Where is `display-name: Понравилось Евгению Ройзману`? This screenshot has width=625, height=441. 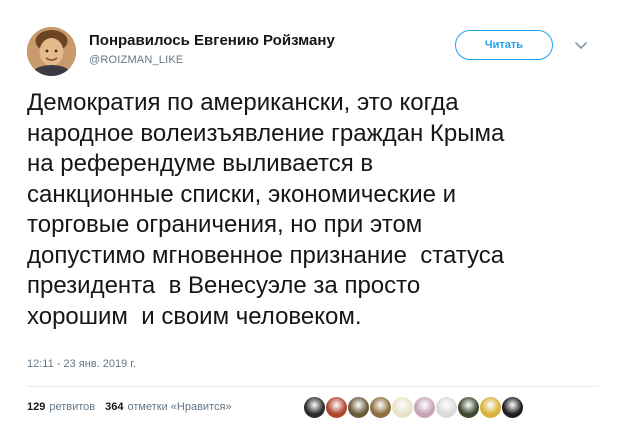
display-name: Понравилось Евгению Ройзману is located at coordinates (212, 40).